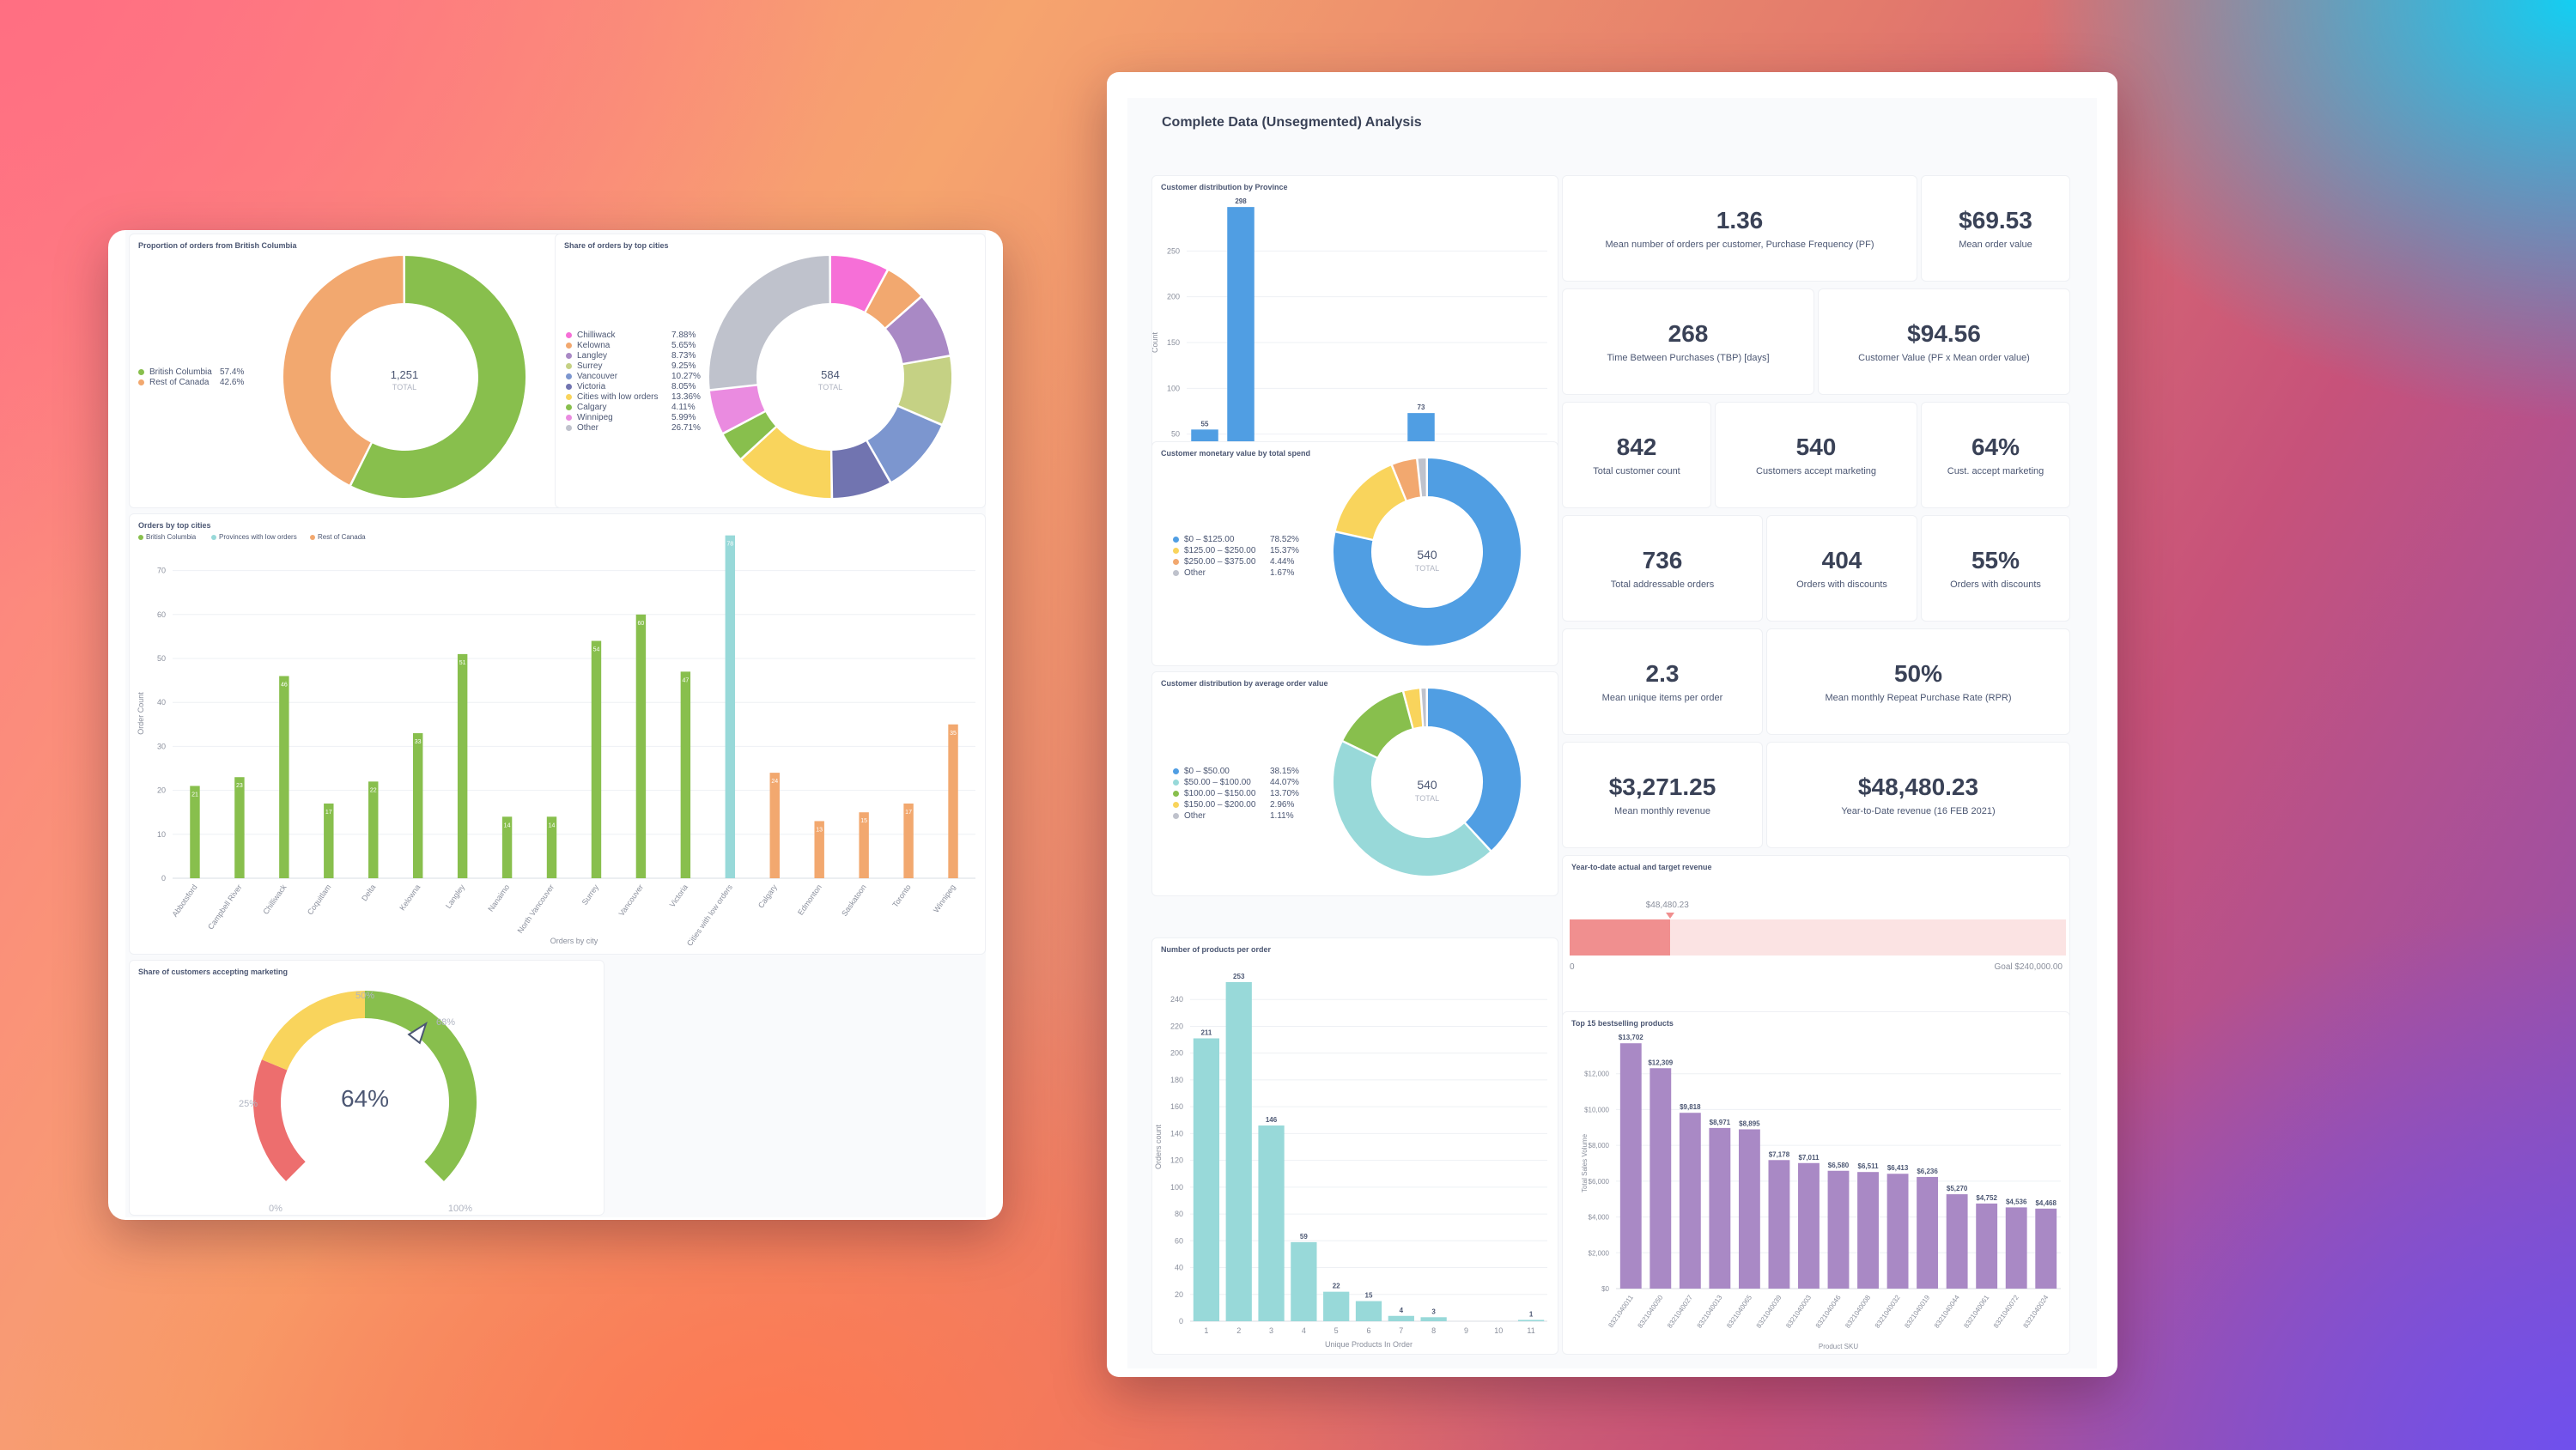 The height and width of the screenshot is (1450, 2576). I want to click on dashboard-title: Complete Data (Unsegmented) Analysis, so click(1292, 123).